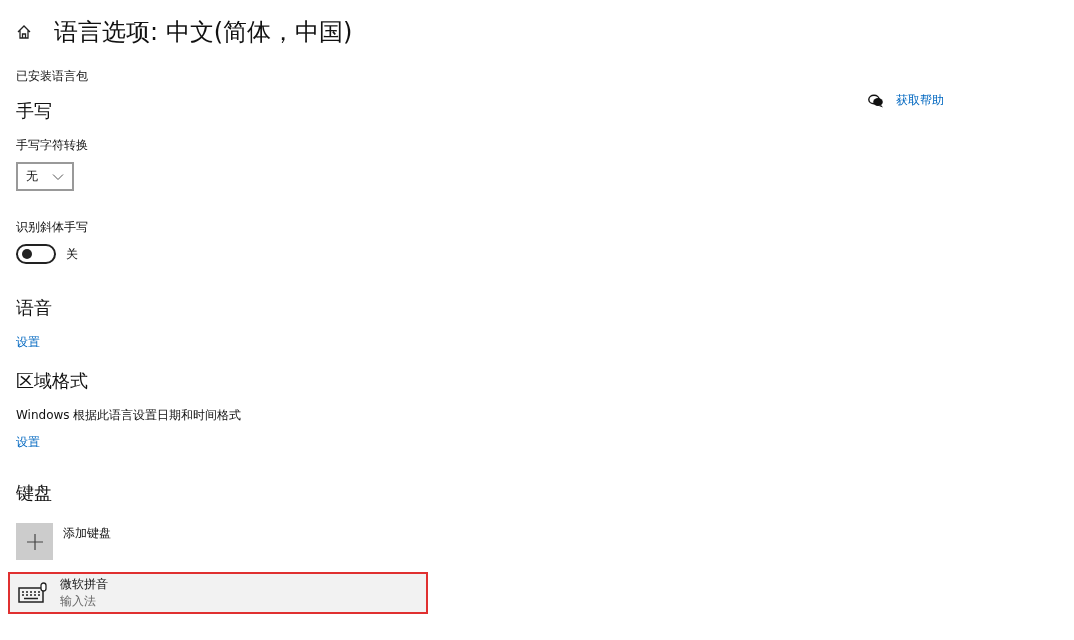 This screenshot has height=640, width=1074. I want to click on chevron-down-icon, so click(58, 176).